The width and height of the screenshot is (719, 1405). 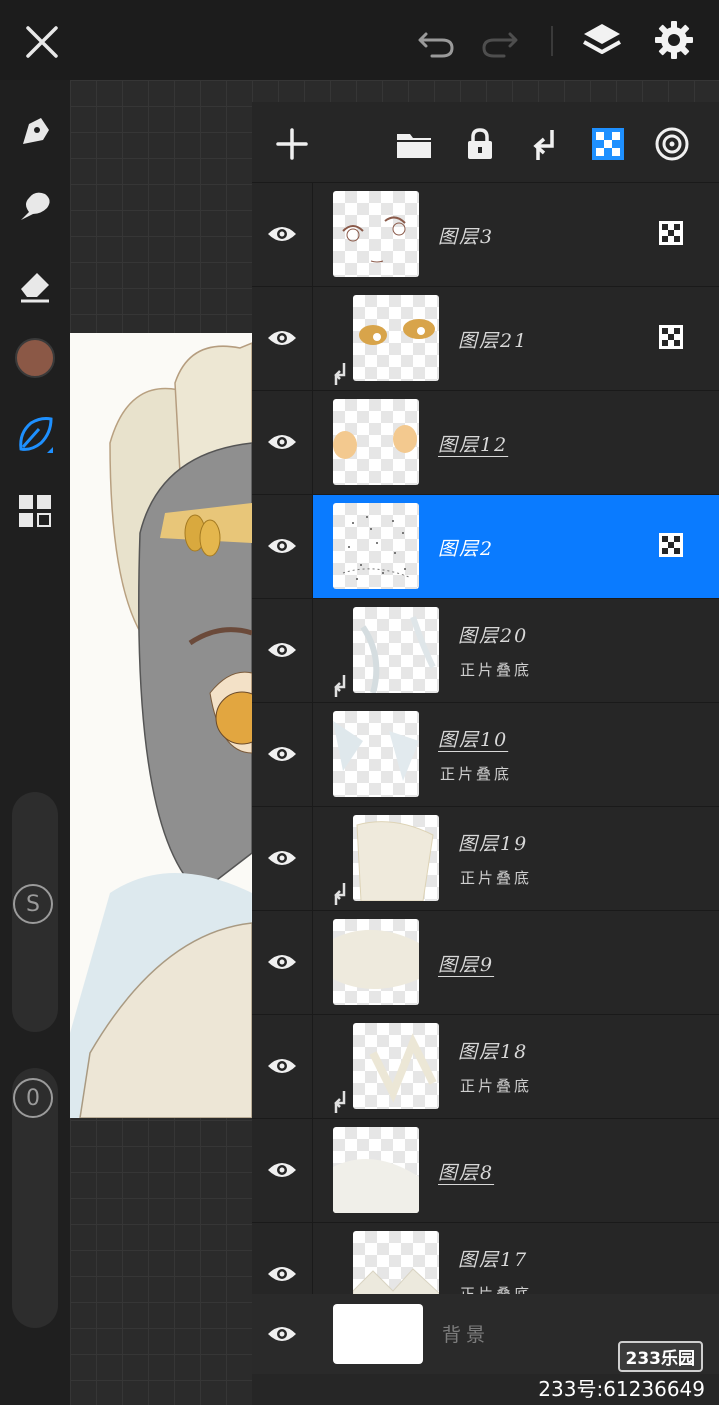 I want to click on layers-panel-toolbar, so click(x=485, y=142).